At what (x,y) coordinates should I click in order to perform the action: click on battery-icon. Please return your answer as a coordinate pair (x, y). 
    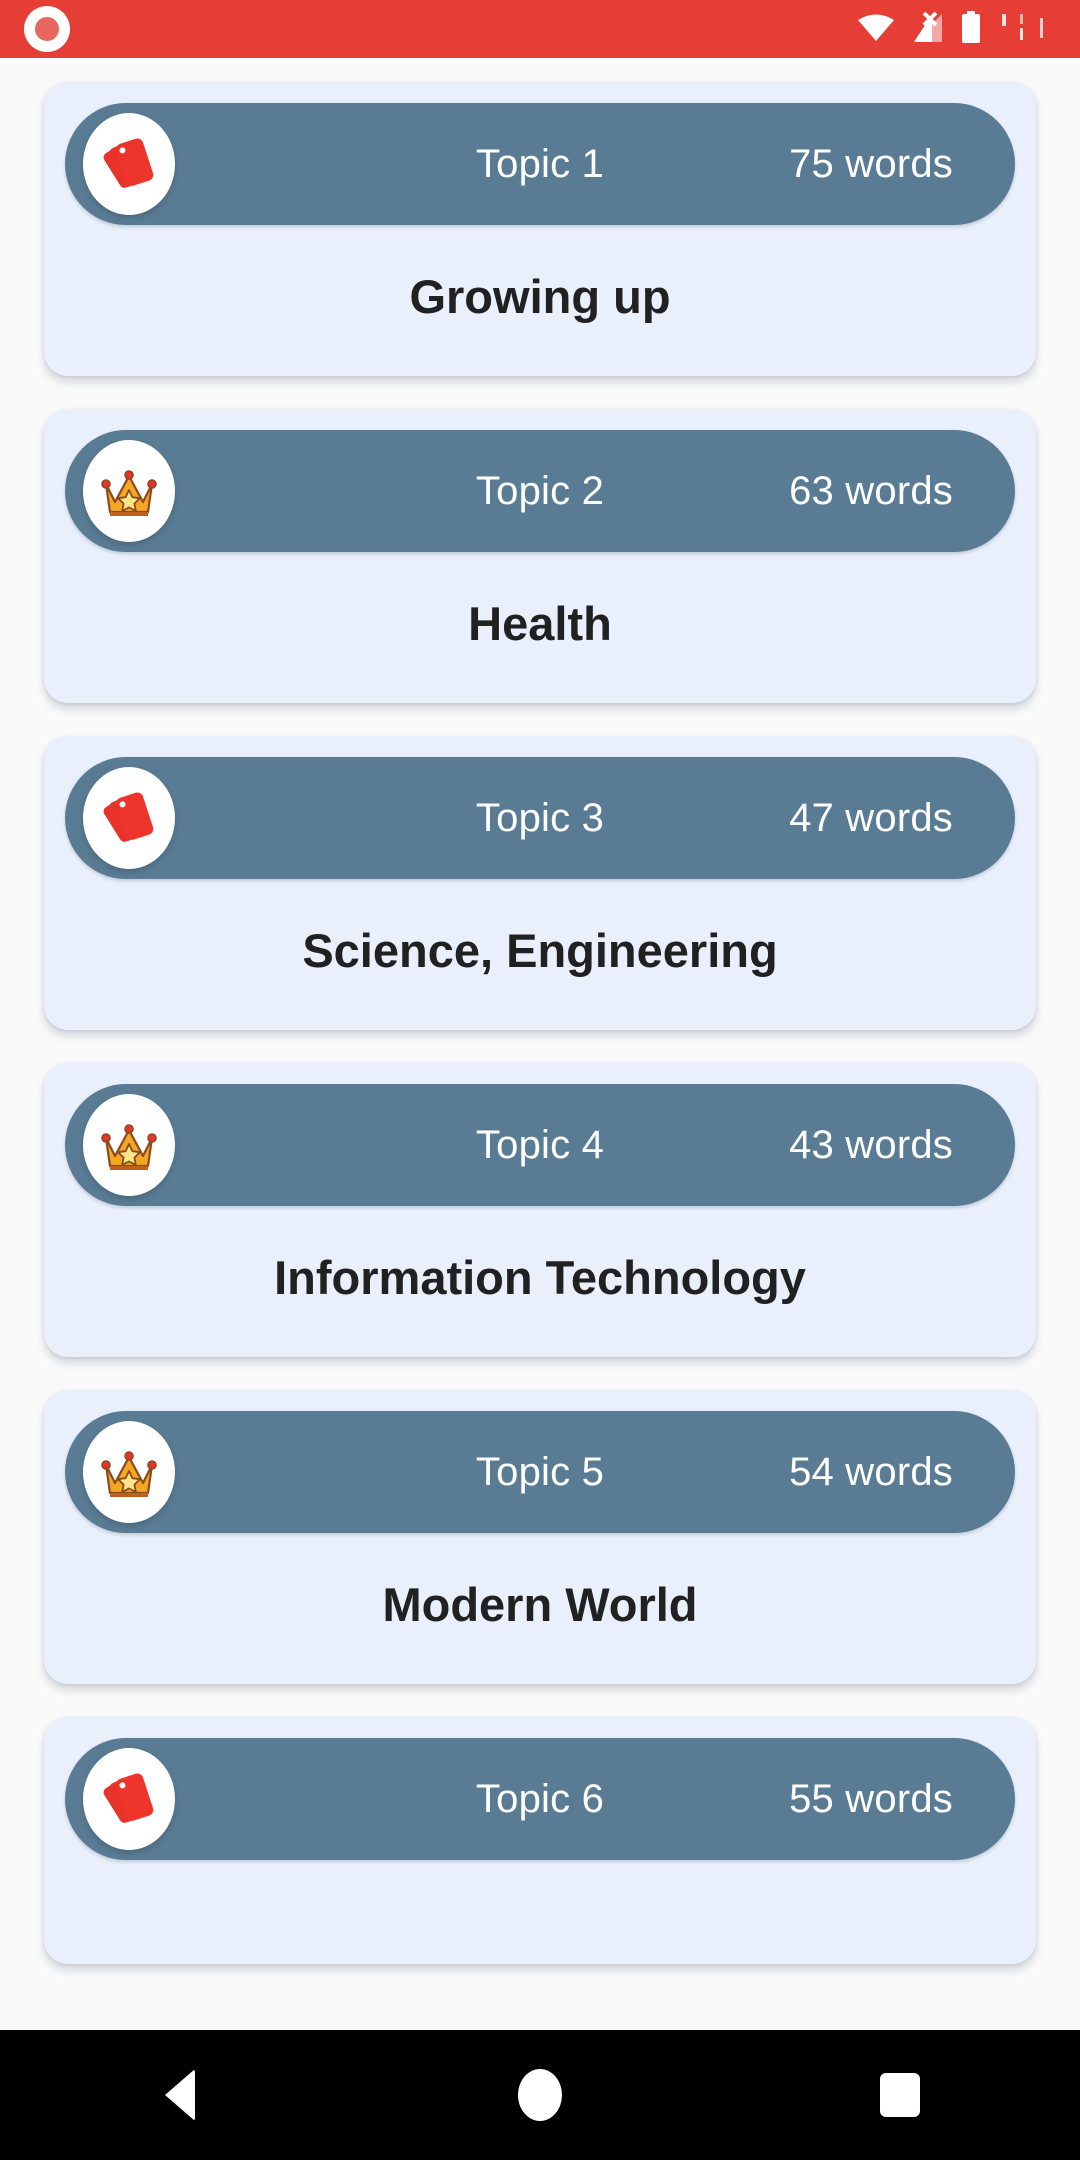
    Looking at the image, I should click on (971, 29).